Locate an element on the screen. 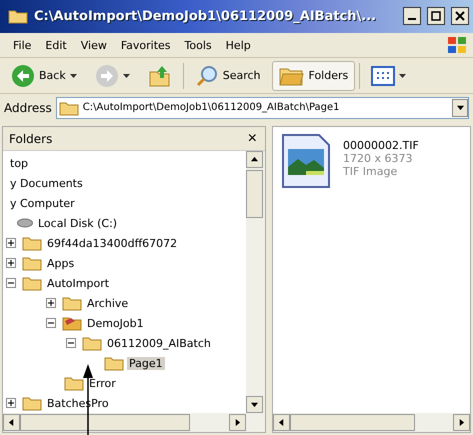 This screenshot has width=473, height=435. dropdown-button is located at coordinates (460, 107).